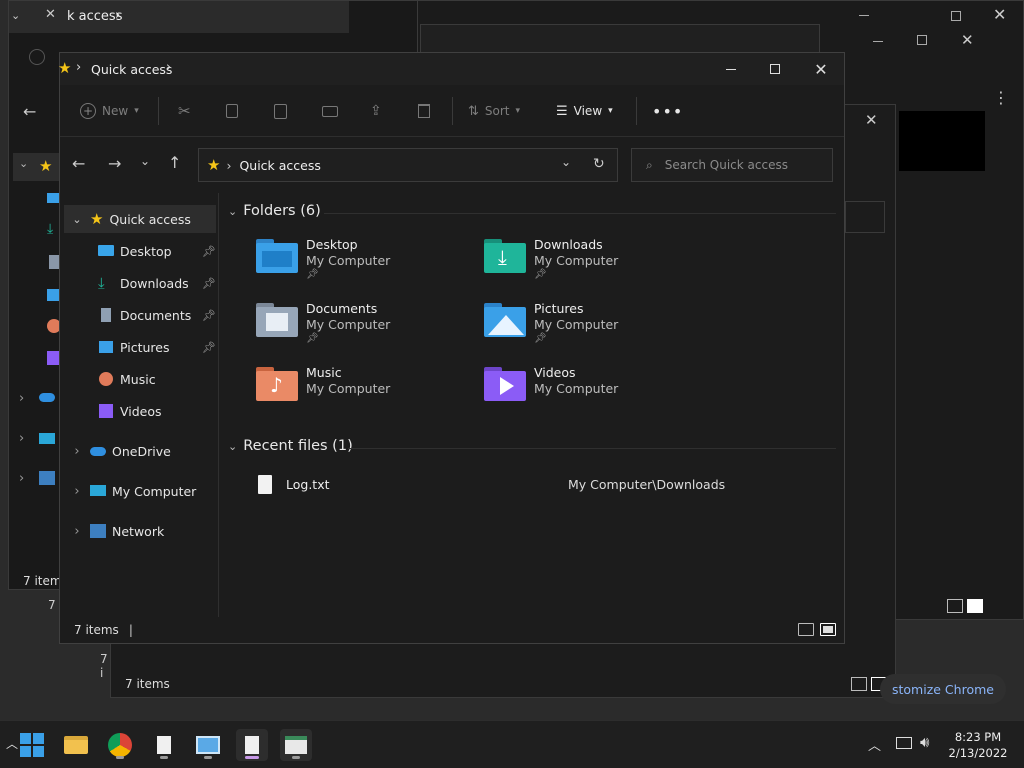 The height and width of the screenshot is (768, 1024). I want to click on back-button: ←, so click(78, 163).